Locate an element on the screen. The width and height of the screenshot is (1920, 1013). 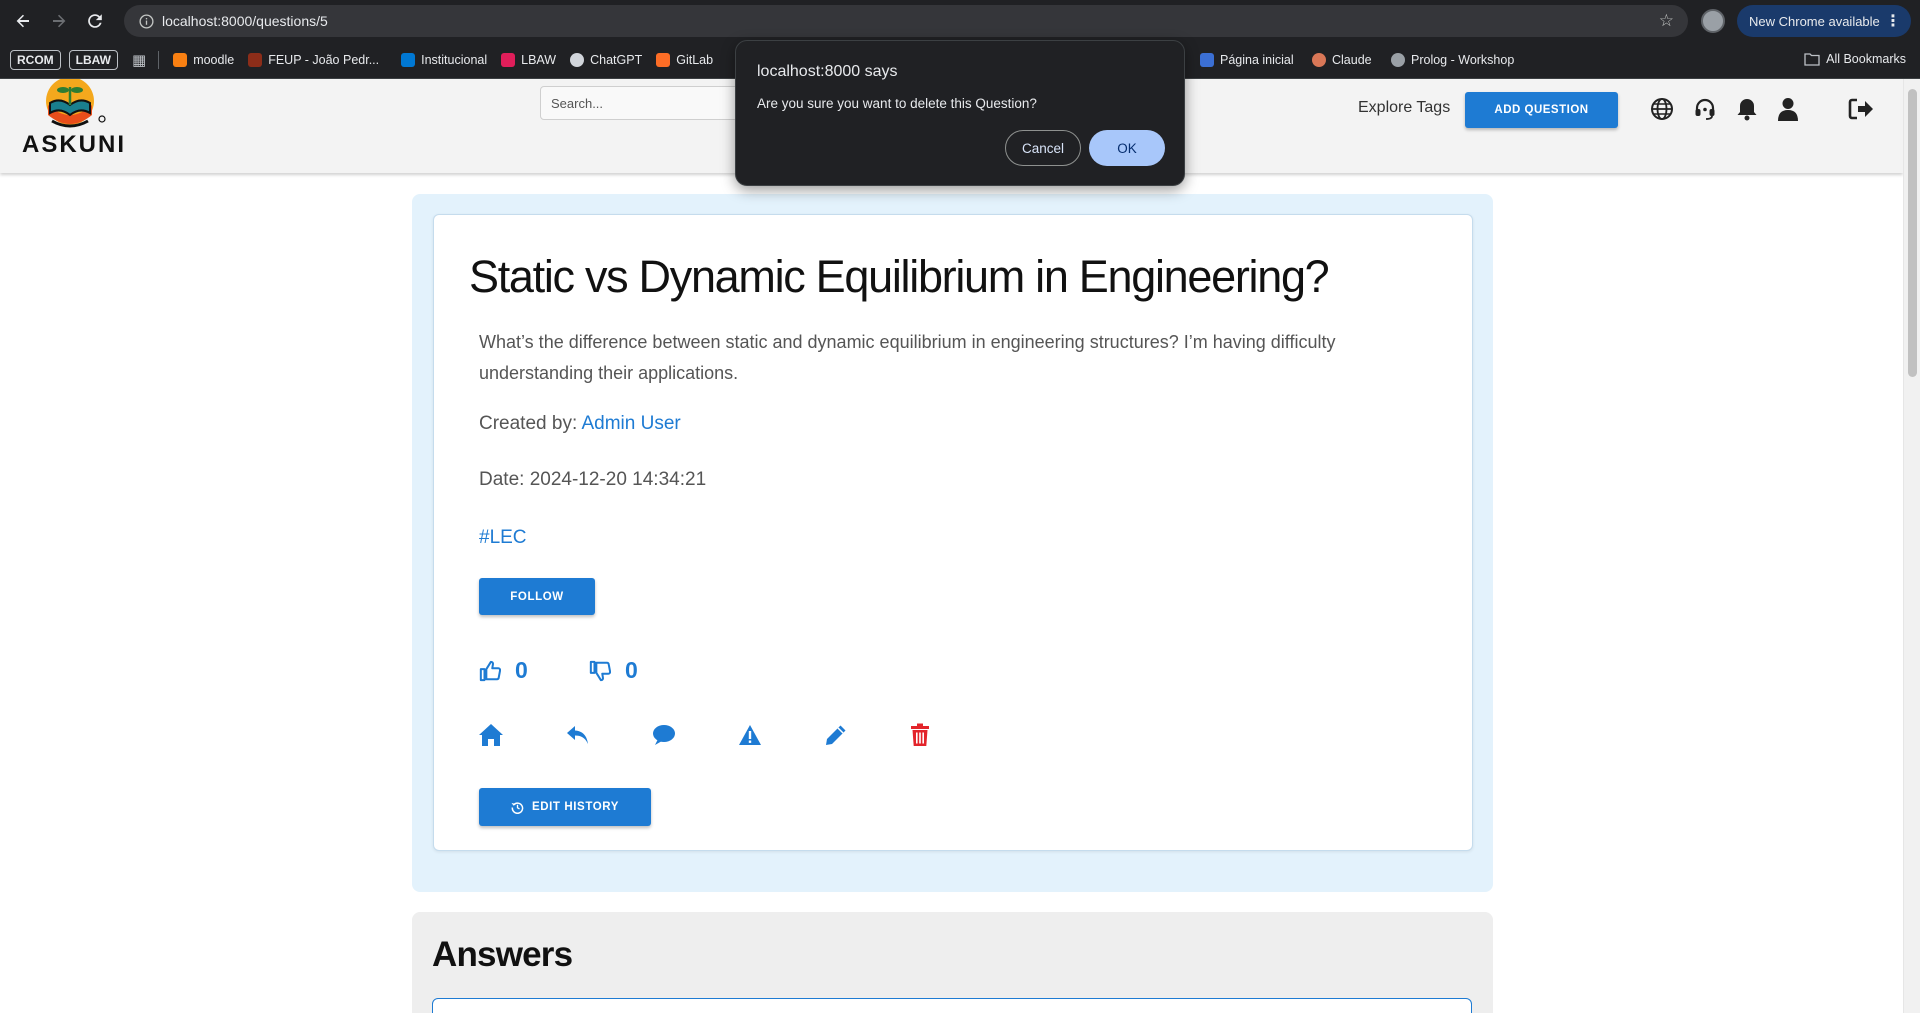
moodle-icon is located at coordinates (180, 60).